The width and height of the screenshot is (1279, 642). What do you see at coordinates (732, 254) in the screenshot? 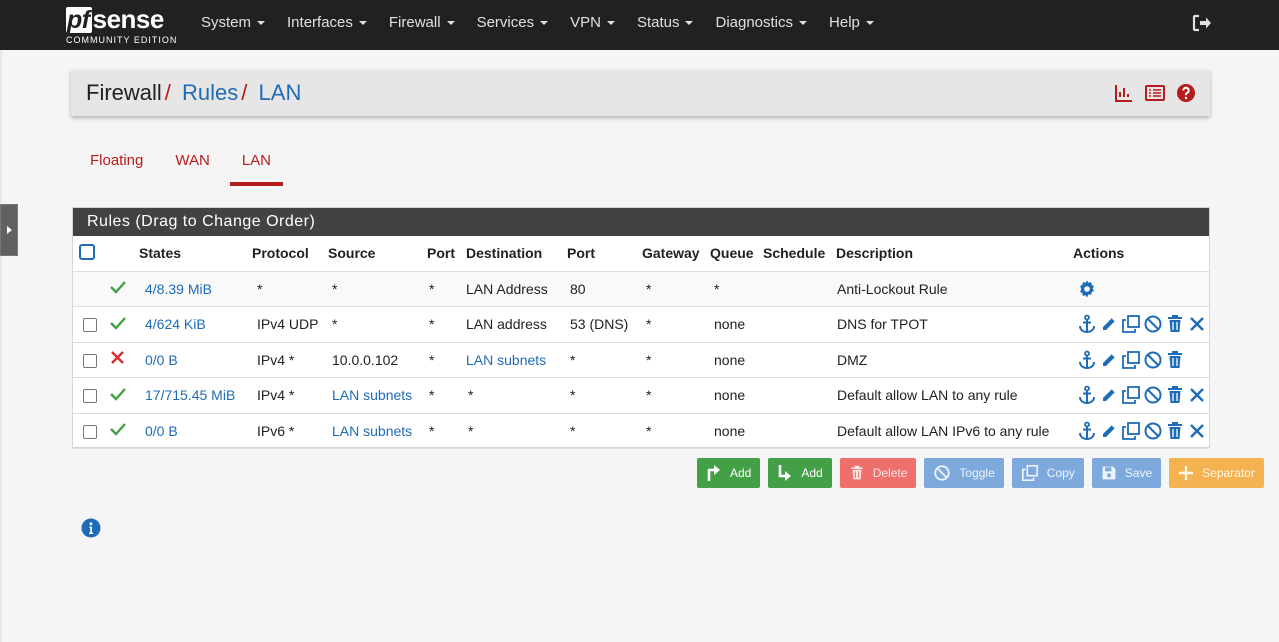
I see `header-queue: Queue` at bounding box center [732, 254].